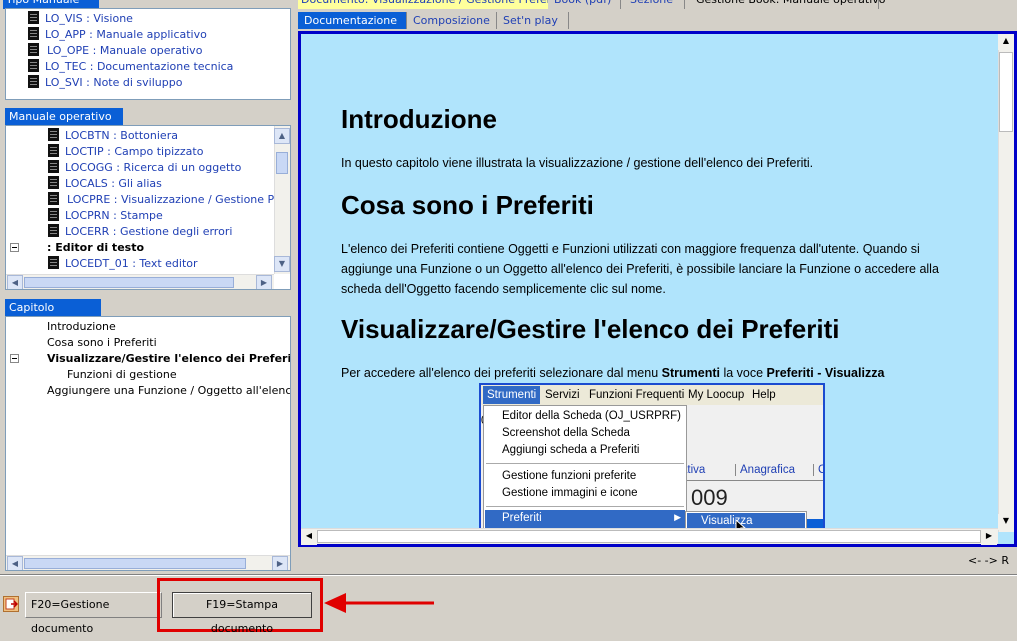 The height and width of the screenshot is (641, 1017). I want to click on tree-item-label: LOCERR : Gestione degli errori, so click(149, 231).